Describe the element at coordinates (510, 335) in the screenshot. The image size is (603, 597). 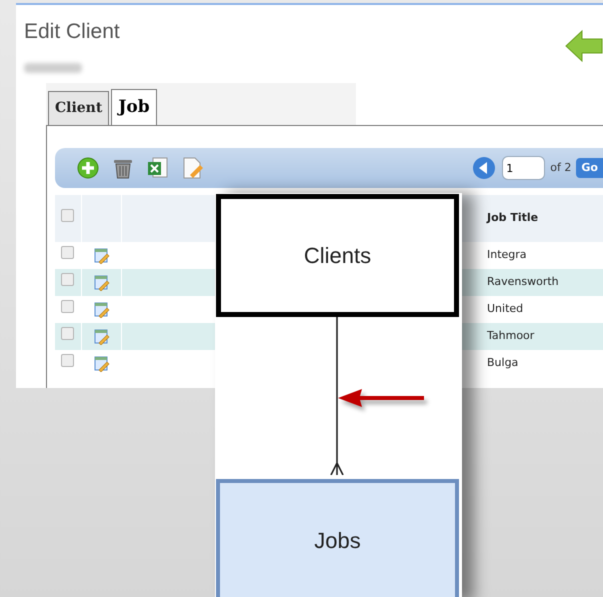
I see `table-cell: Tahmoor` at that location.